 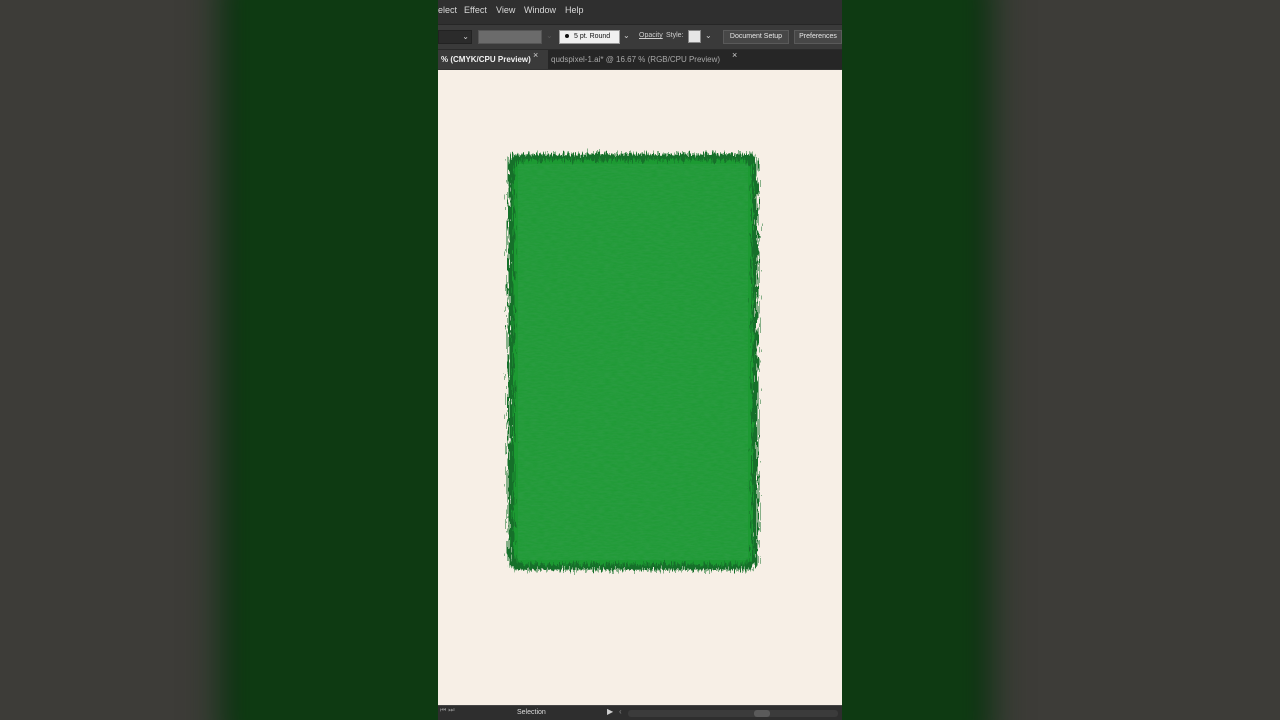 What do you see at coordinates (574, 10) in the screenshot?
I see `menu-help: Help` at bounding box center [574, 10].